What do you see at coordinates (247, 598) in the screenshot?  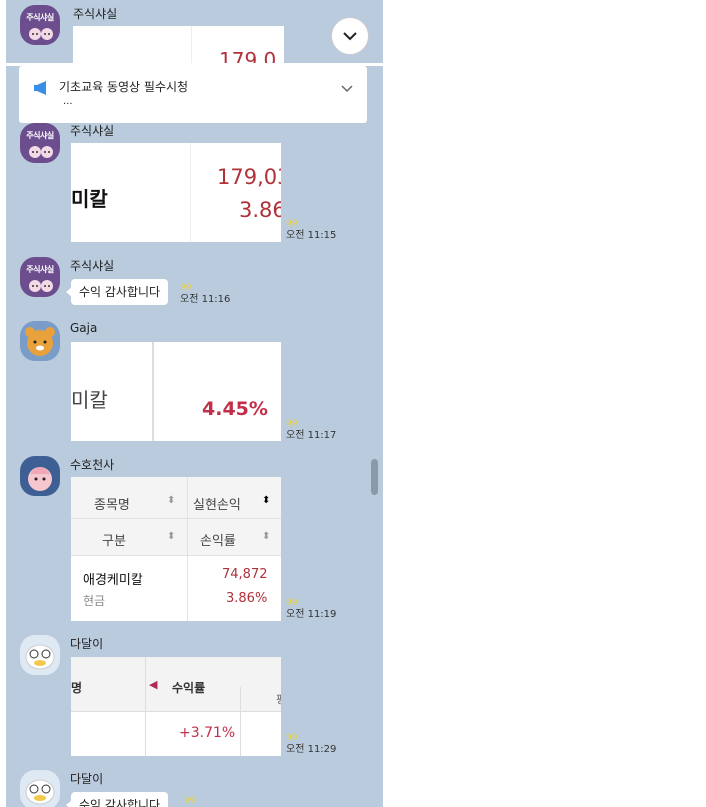 I see `row-rate: 3.86%` at bounding box center [247, 598].